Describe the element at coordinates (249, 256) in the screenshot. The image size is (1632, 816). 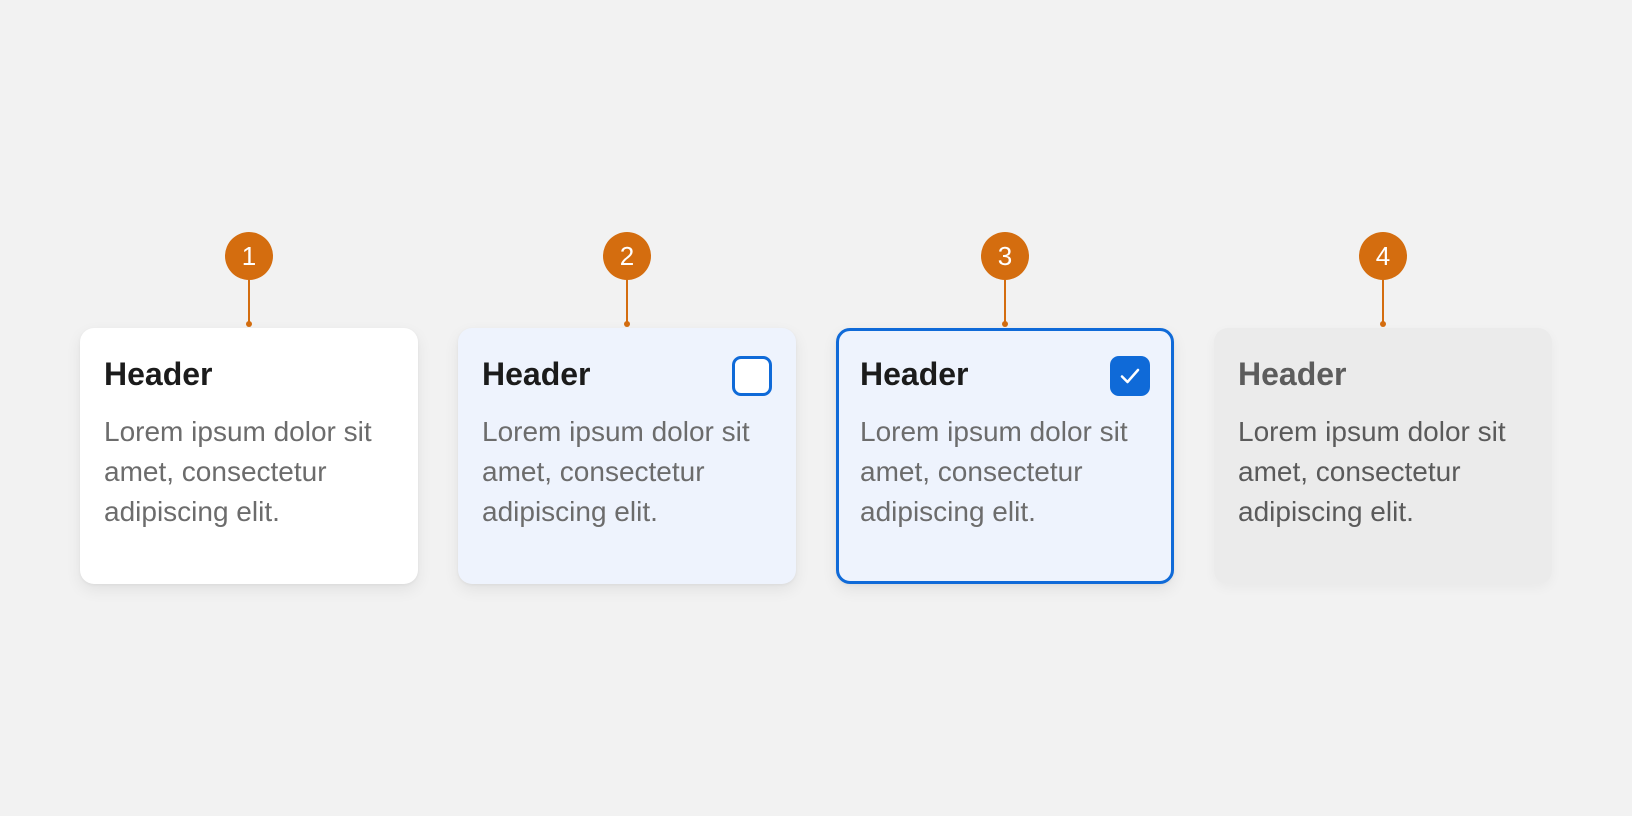
I see `annotation-marker-1: 1` at that location.